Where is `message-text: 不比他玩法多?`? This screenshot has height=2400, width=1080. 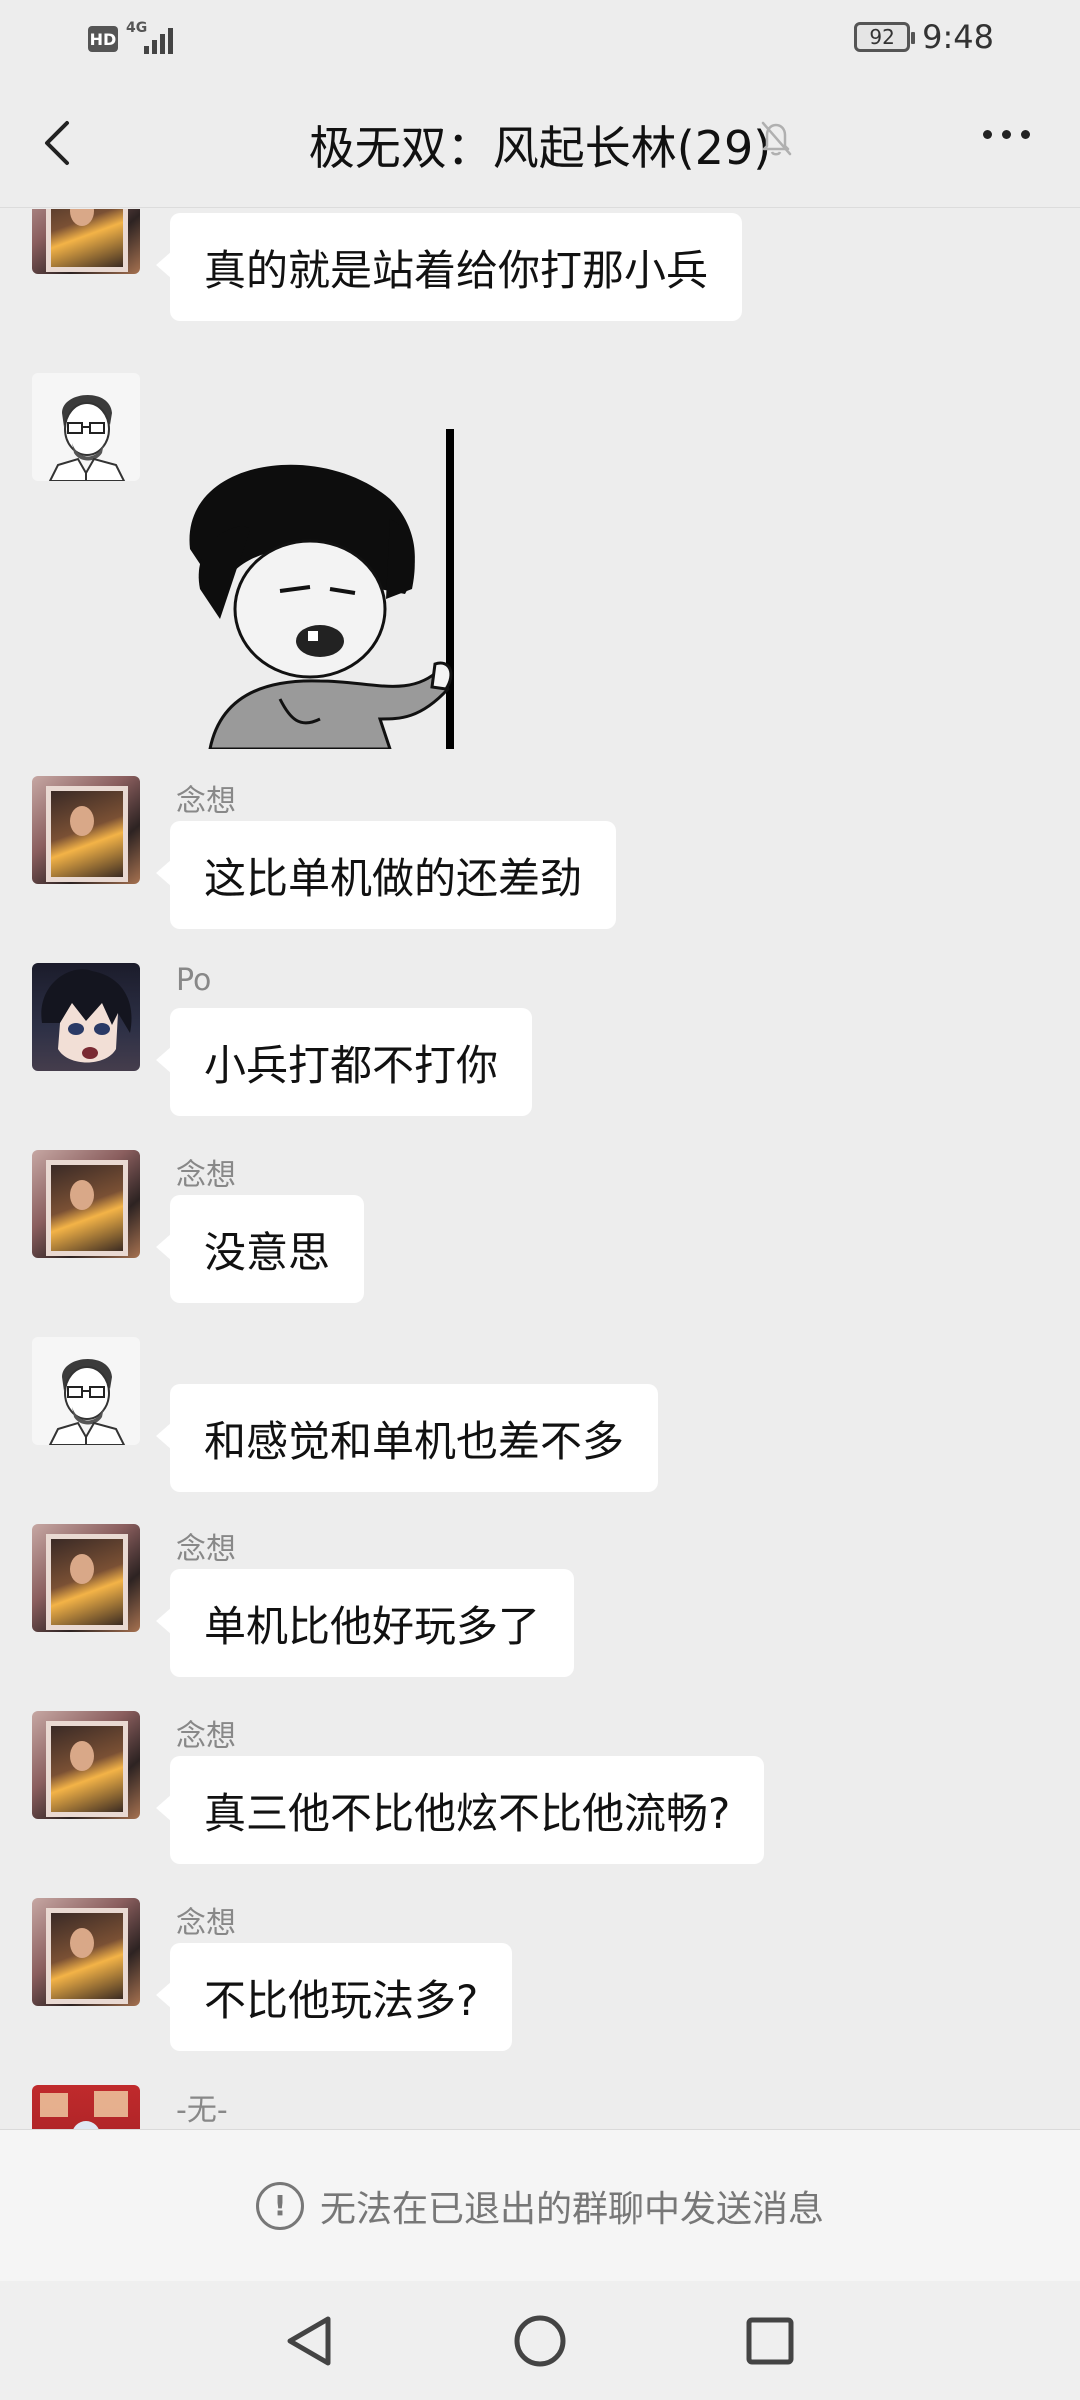
message-text: 不比他玩法多? is located at coordinates (341, 2000).